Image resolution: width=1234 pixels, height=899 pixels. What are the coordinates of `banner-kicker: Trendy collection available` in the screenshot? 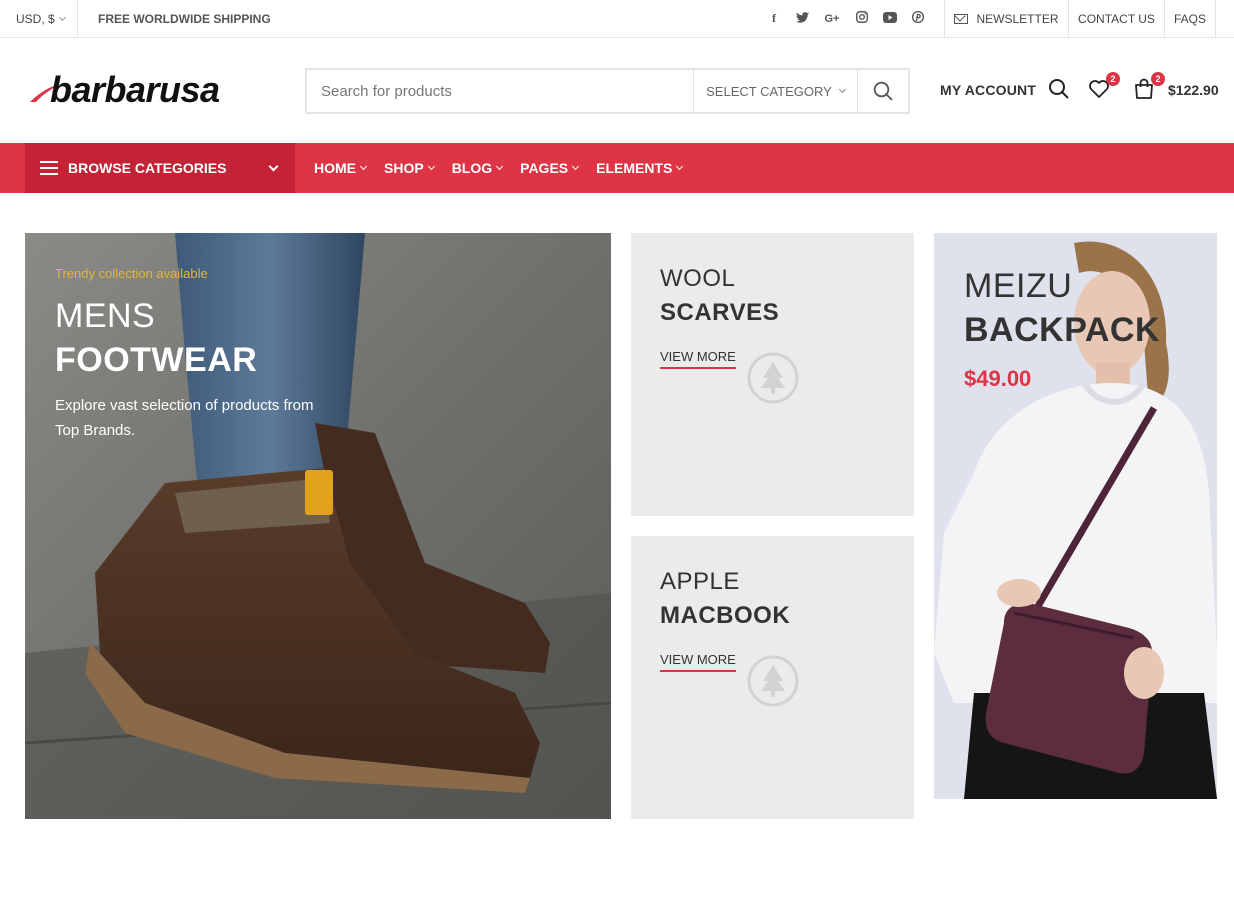 It's located at (131, 273).